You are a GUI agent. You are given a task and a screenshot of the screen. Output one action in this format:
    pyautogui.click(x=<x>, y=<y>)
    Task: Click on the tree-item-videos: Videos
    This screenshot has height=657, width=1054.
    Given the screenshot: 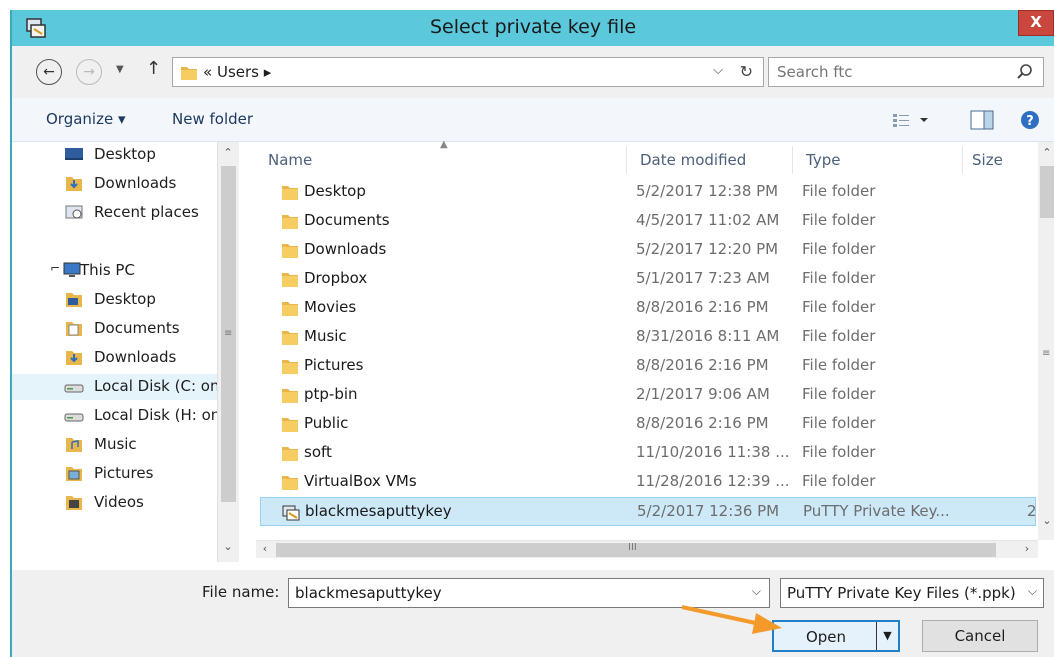 What is the action you would take?
    pyautogui.click(x=115, y=503)
    